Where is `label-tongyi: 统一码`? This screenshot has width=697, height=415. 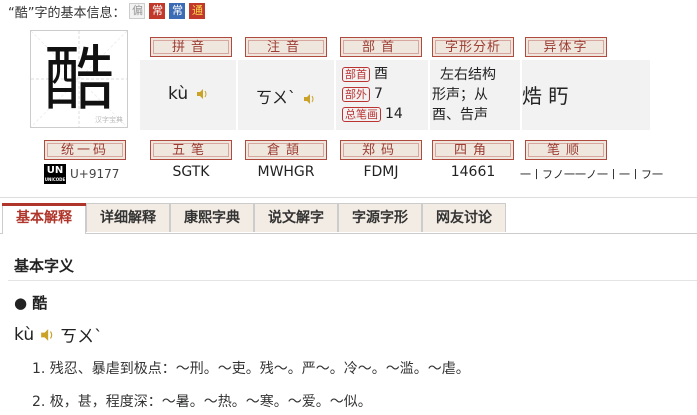
label-tongyi: 统一码 is located at coordinates (85, 150).